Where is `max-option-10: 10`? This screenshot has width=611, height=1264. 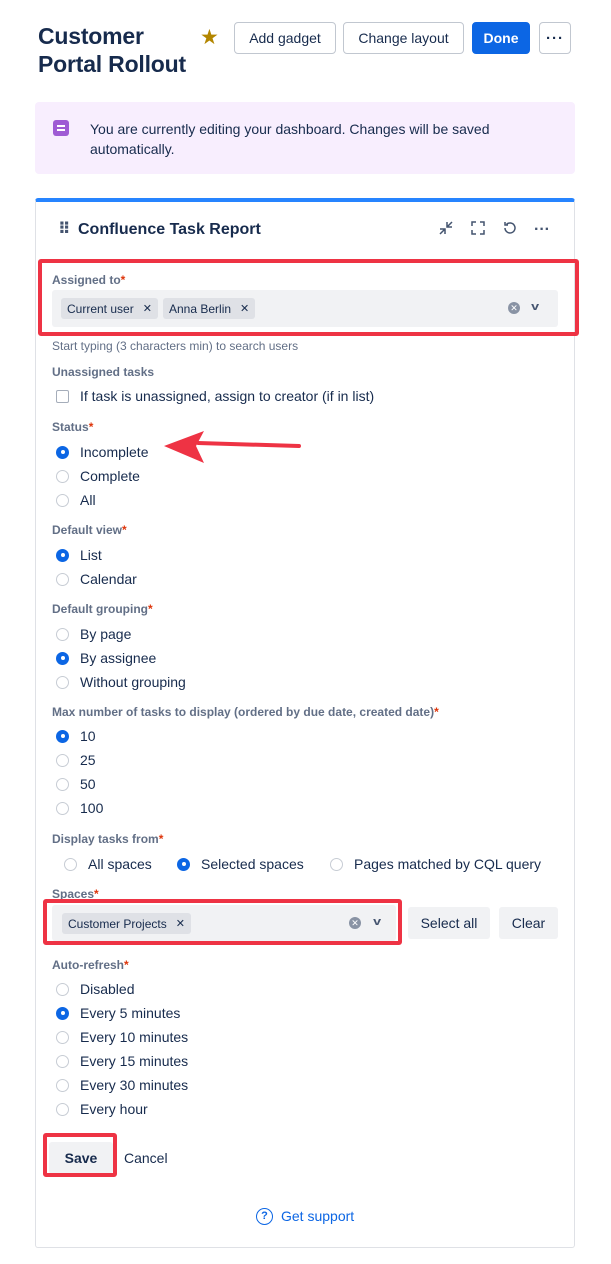
max-option-10: 10 is located at coordinates (76, 736).